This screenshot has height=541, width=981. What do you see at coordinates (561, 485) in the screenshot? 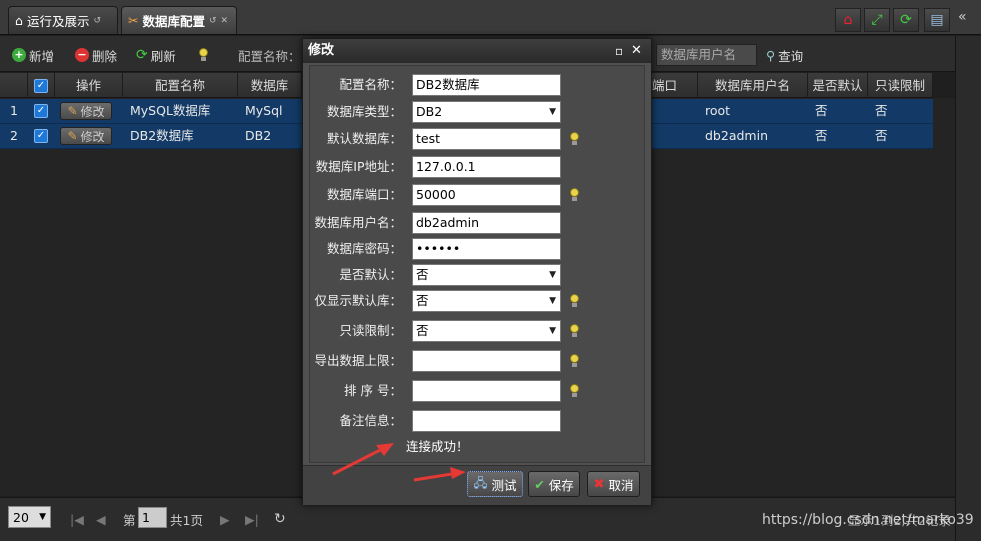
I see `save-label: 保存` at bounding box center [561, 485].